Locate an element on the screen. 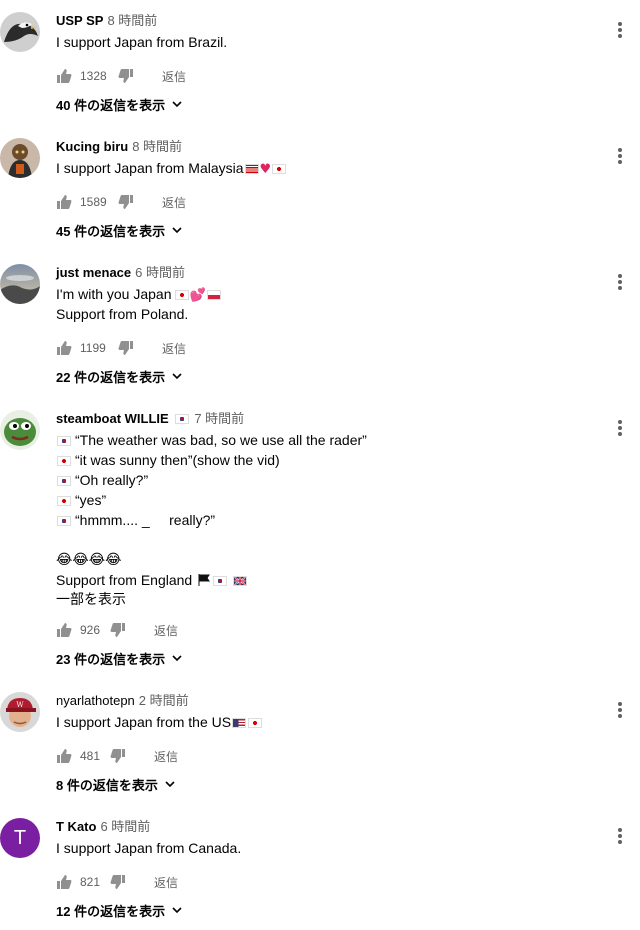 The height and width of the screenshot is (930, 640). eagle-avatar is located at coordinates (20, 32).